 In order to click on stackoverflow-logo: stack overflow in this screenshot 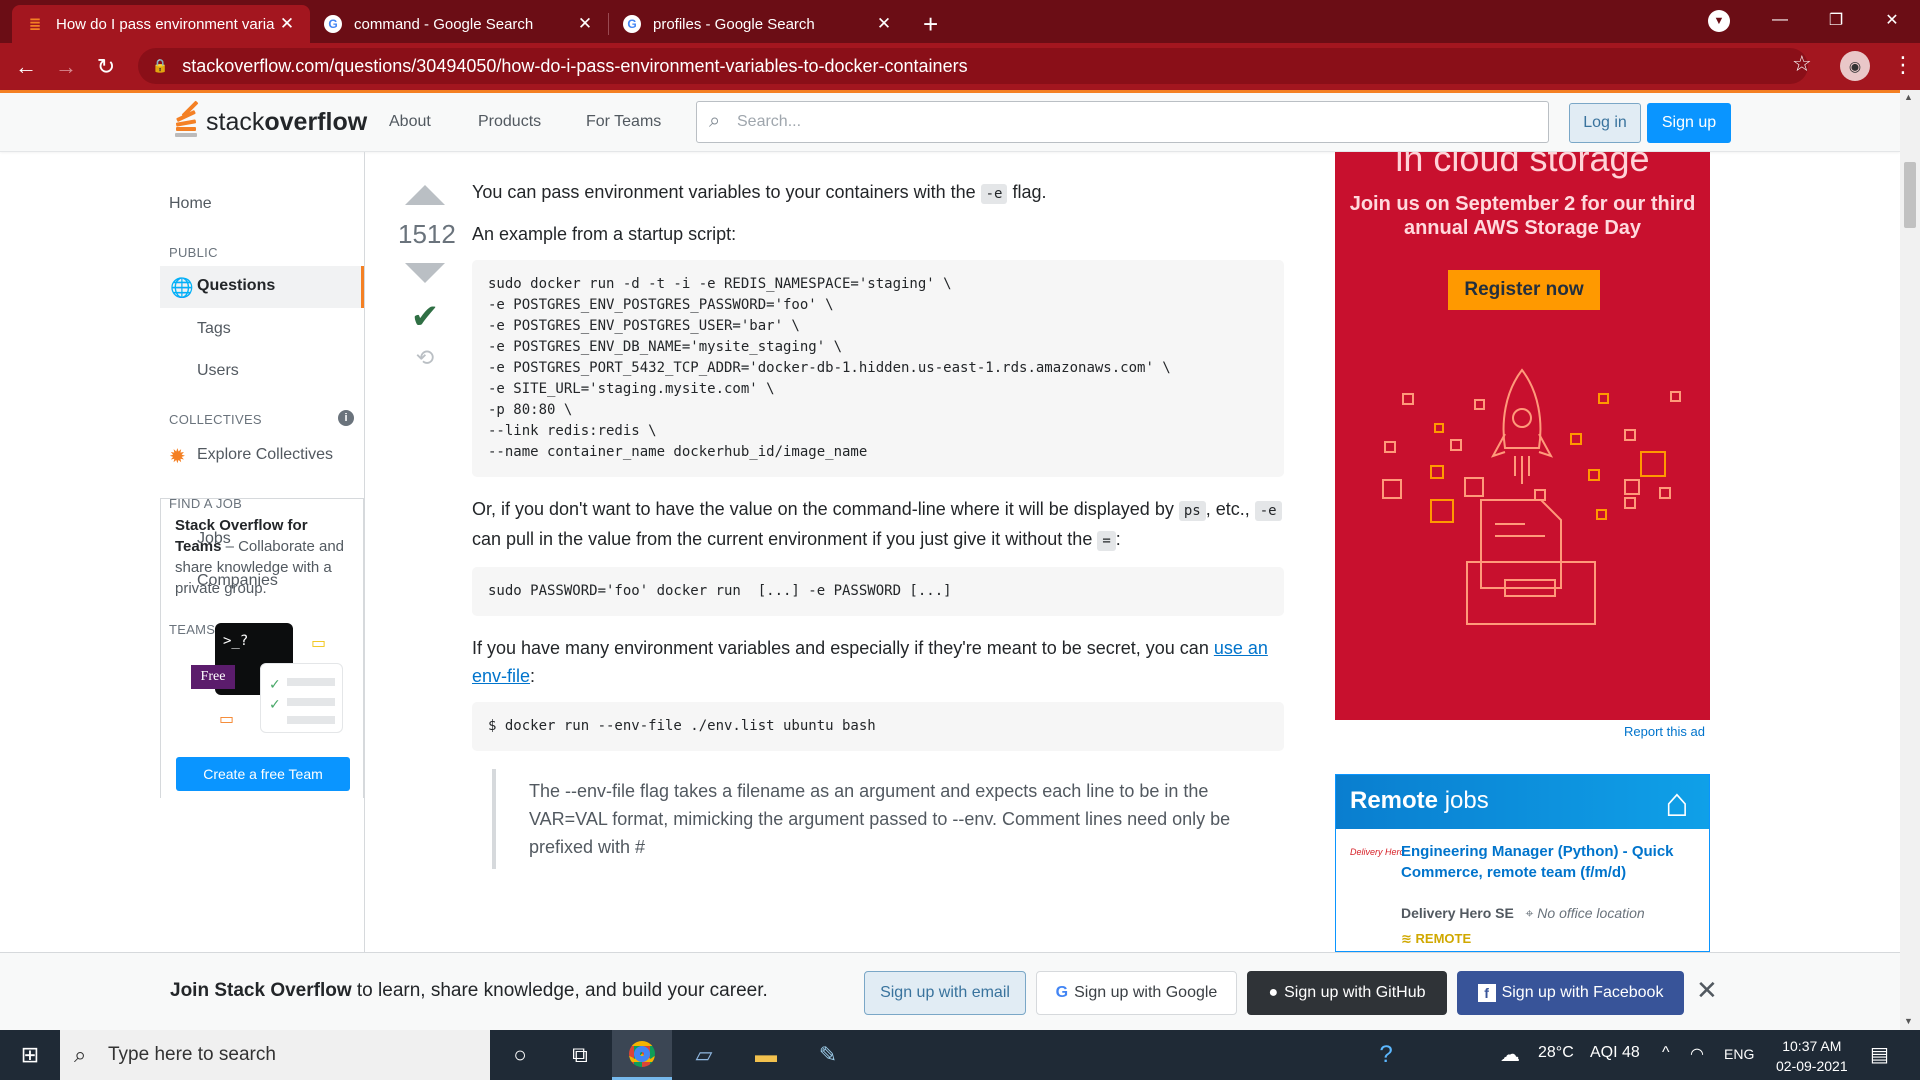, I will do `click(268, 120)`.